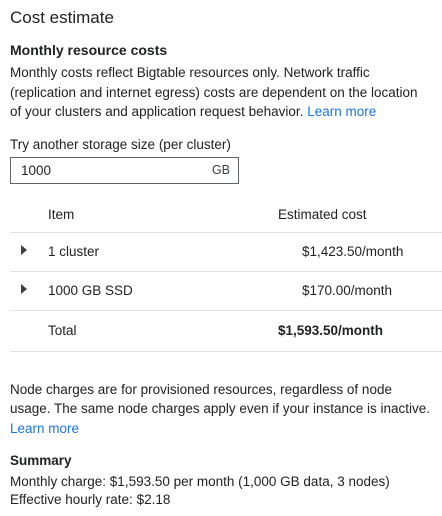 Image resolution: width=442 pixels, height=516 pixels. Describe the element at coordinates (74, 251) in the screenshot. I see `row-item-label: 1 cluster` at that location.